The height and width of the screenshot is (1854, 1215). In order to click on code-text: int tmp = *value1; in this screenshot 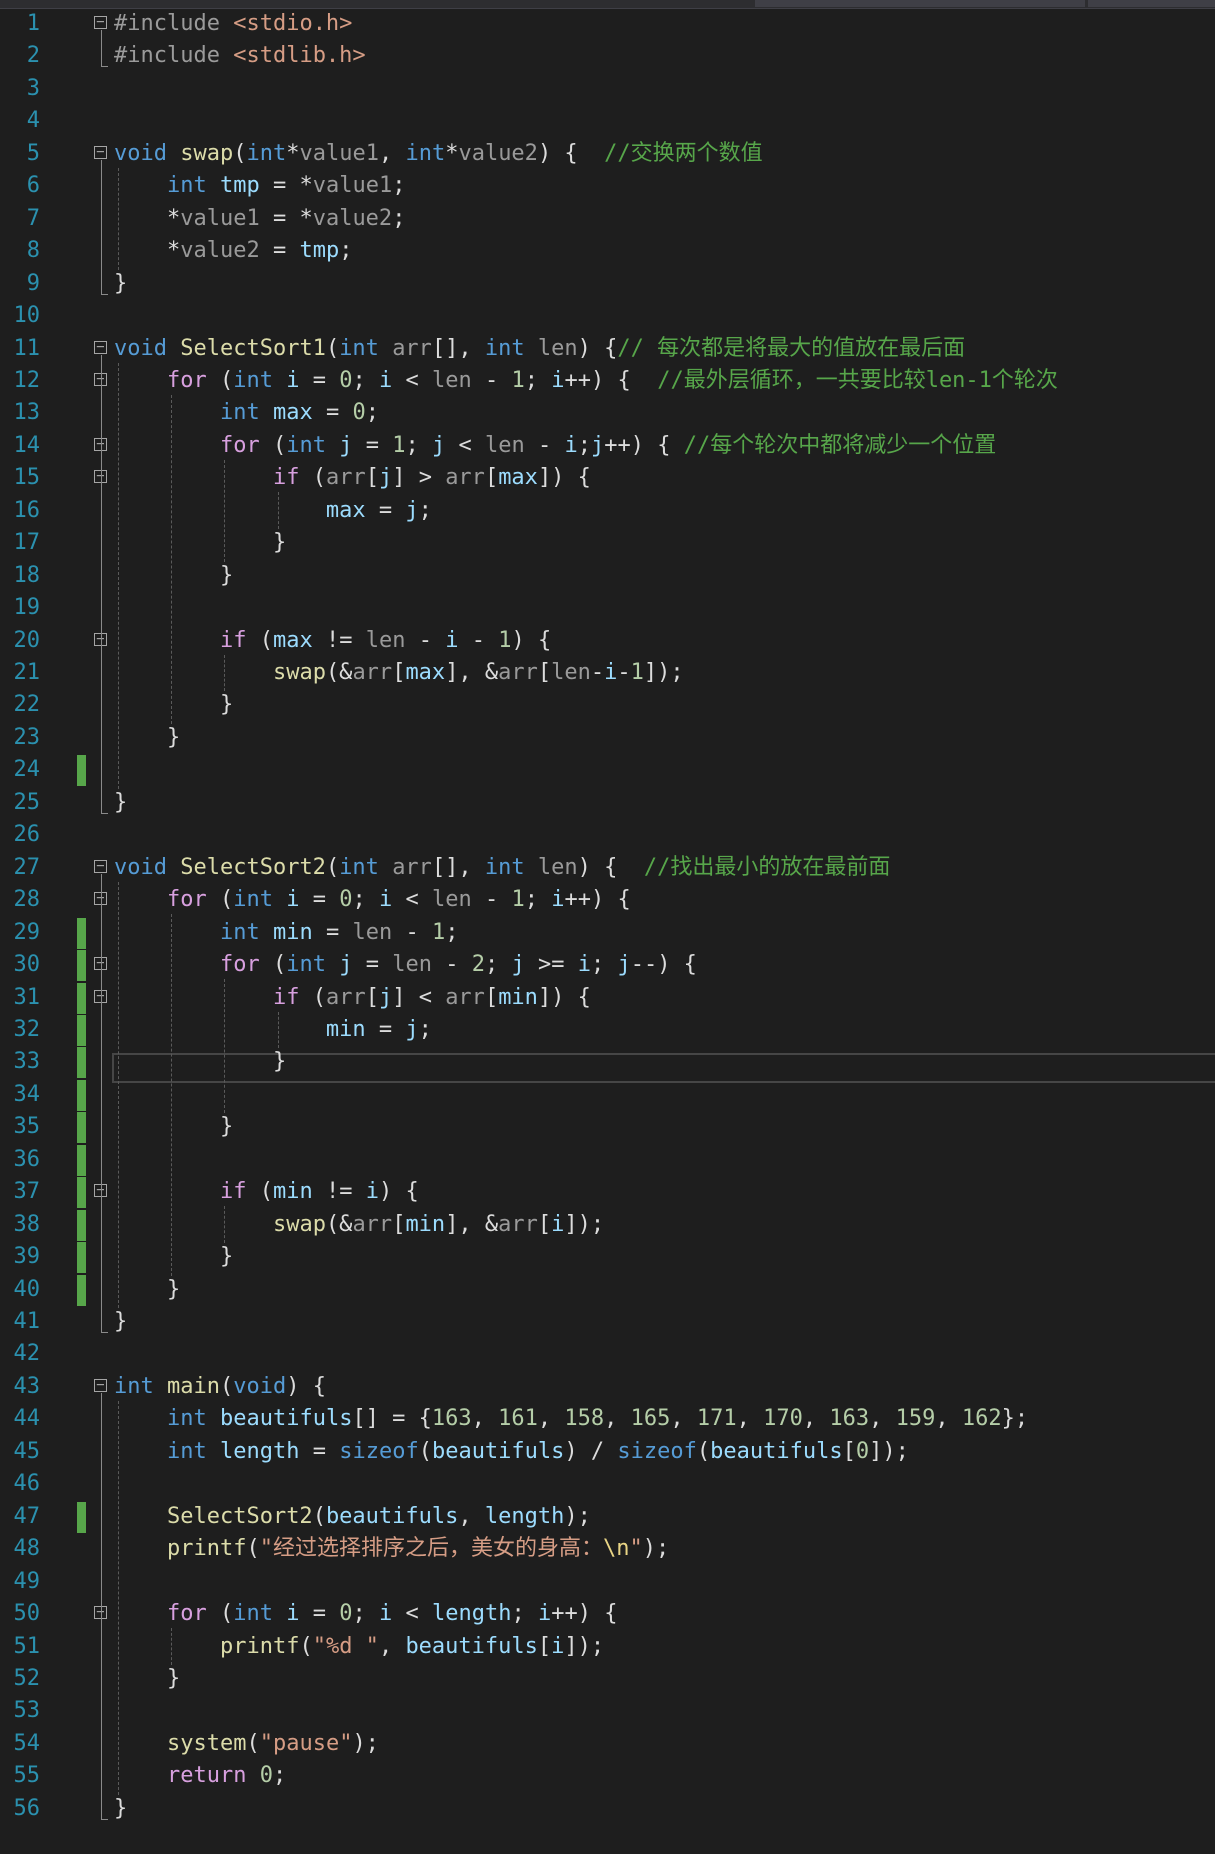, I will do `click(259, 186)`.